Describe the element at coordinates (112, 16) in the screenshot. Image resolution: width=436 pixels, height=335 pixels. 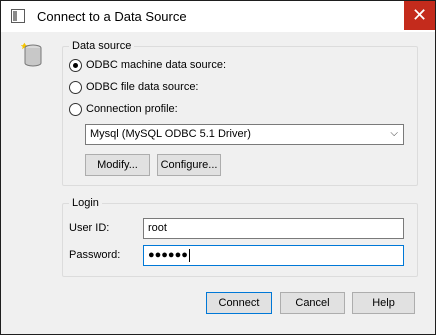
I see `window-title: Connect to a Data Source` at that location.